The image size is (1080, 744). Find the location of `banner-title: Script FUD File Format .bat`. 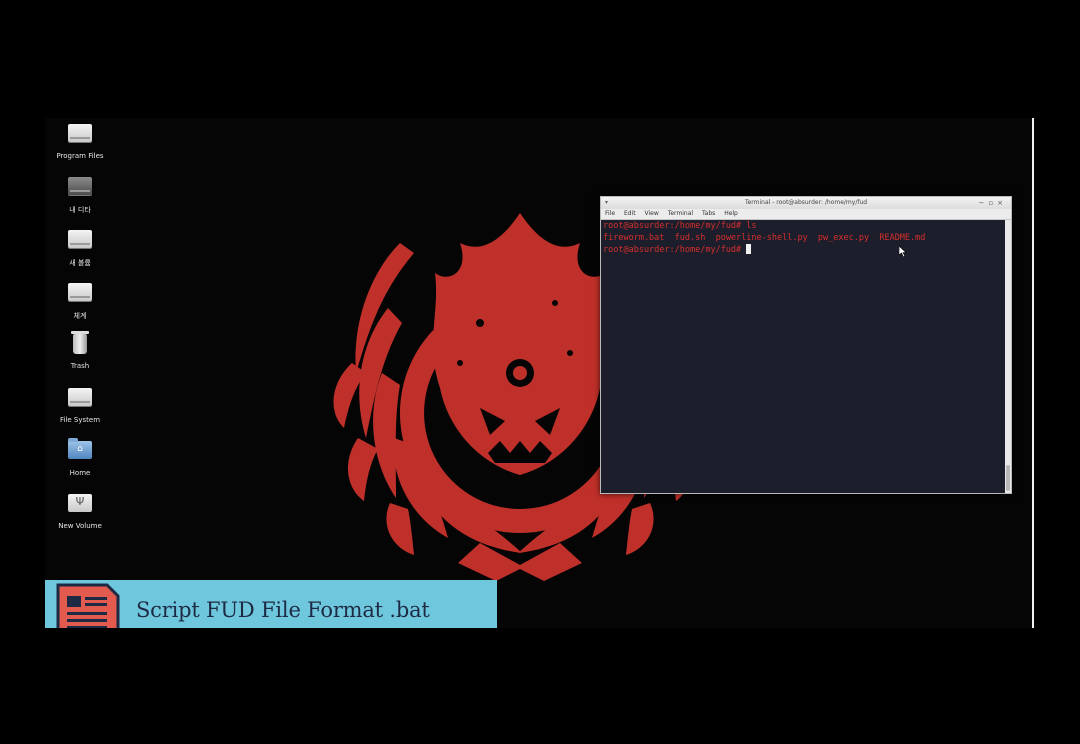

banner-title: Script FUD File Format .bat is located at coordinates (283, 610).